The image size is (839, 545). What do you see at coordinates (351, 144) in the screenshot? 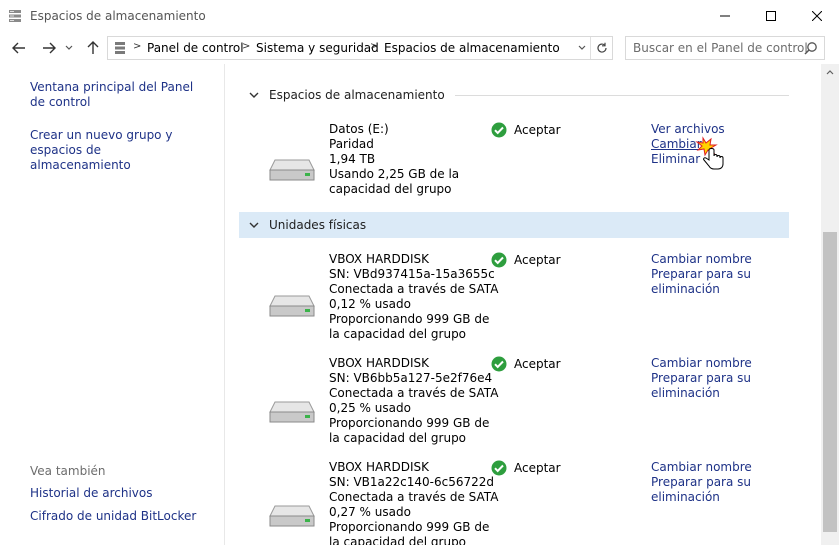
I see `space-resiliency: Paridad` at bounding box center [351, 144].